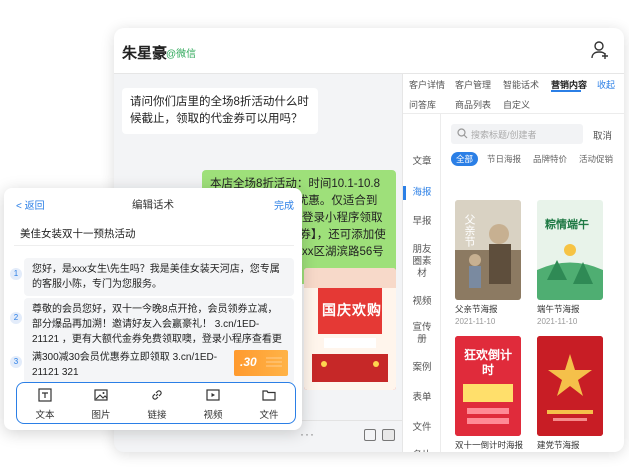 This screenshot has height=476, width=629. Describe the element at coordinates (422, 428) in the screenshot. I see `nav-files: 文件` at that location.